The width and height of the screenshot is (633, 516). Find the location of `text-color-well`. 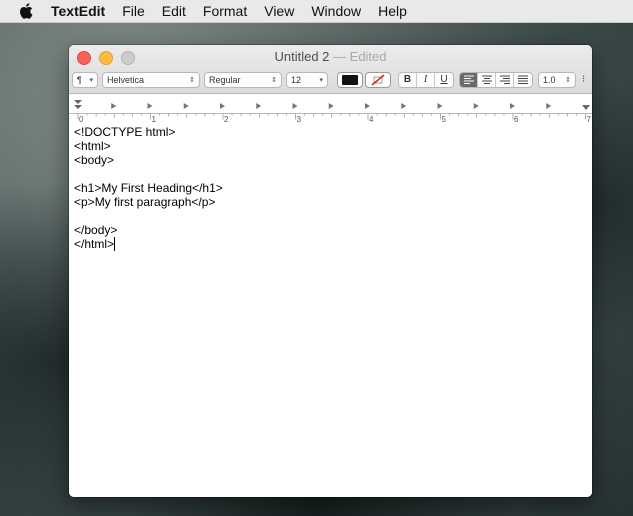

text-color-well is located at coordinates (350, 79).